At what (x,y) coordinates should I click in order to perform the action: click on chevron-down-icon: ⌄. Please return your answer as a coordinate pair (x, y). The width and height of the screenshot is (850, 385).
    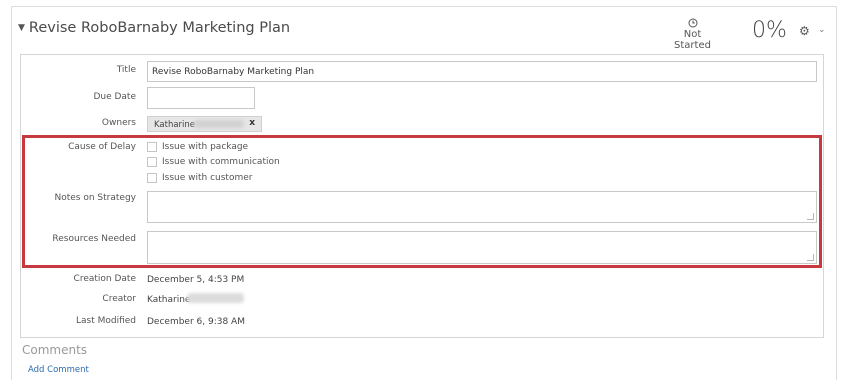
    Looking at the image, I should click on (822, 30).